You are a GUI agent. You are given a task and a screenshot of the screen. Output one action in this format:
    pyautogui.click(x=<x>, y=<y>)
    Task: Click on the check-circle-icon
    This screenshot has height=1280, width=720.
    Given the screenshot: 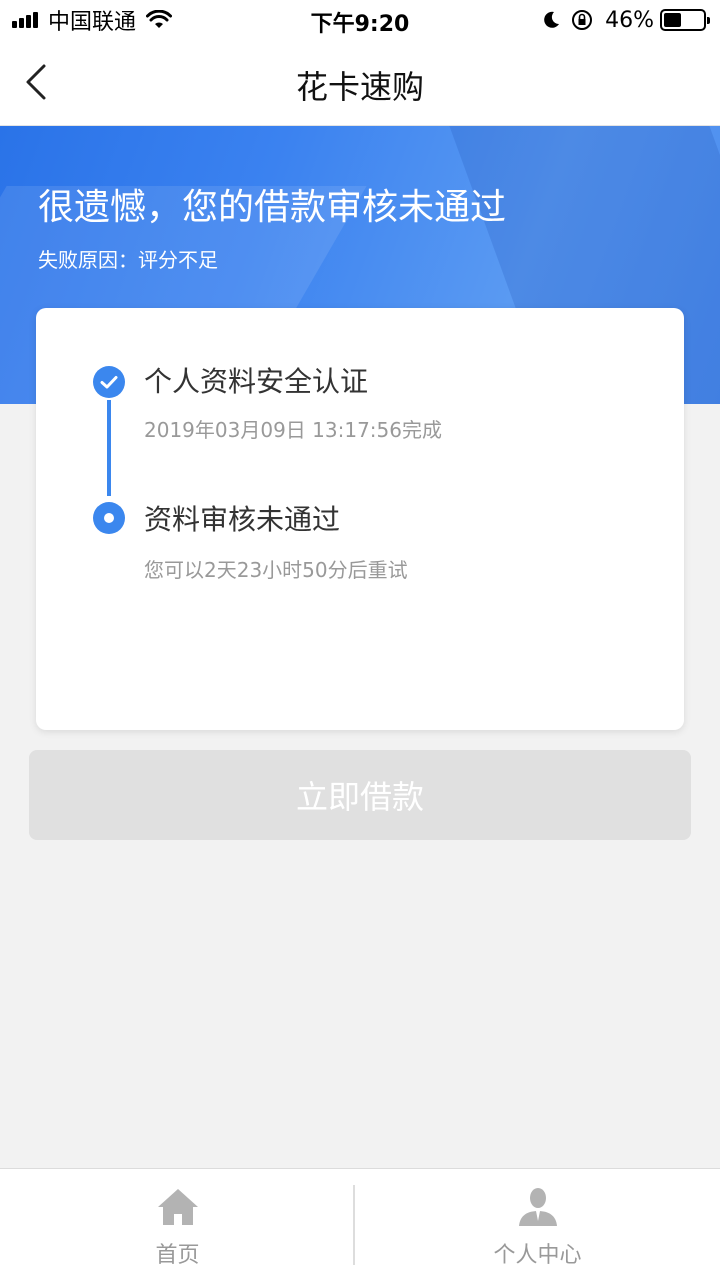 What is the action you would take?
    pyautogui.click(x=109, y=382)
    